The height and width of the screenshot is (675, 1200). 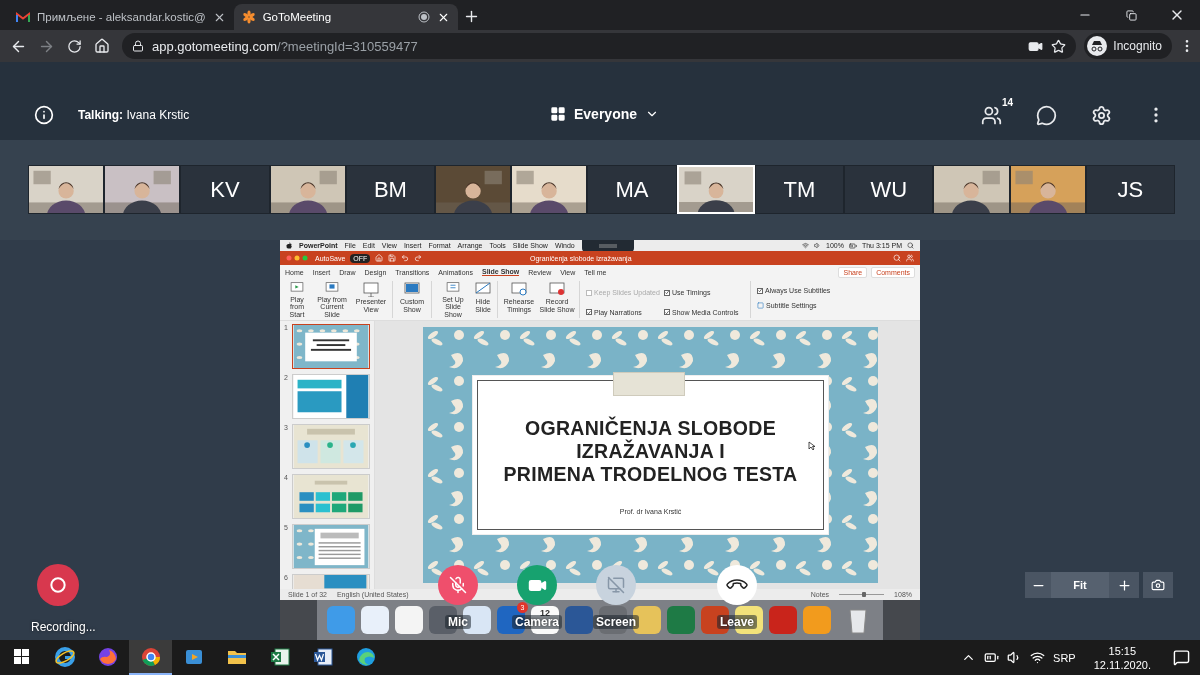 I want to click on tape-drawing, so click(x=649, y=384).